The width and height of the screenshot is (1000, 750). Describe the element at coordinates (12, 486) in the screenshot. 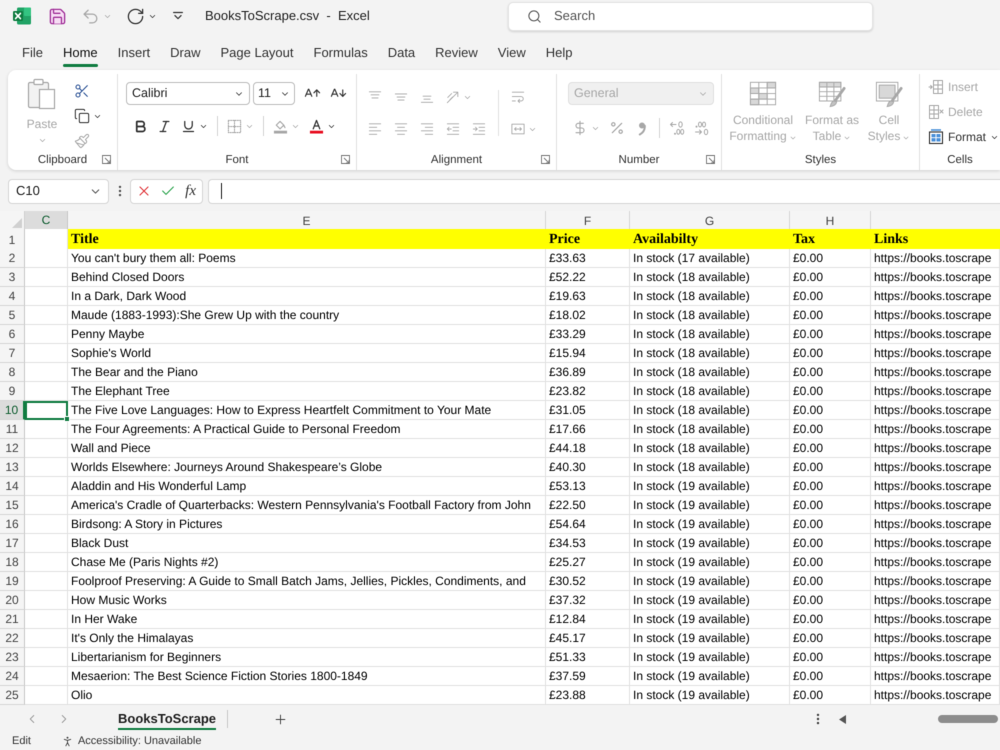

I see `row-header: 14` at that location.